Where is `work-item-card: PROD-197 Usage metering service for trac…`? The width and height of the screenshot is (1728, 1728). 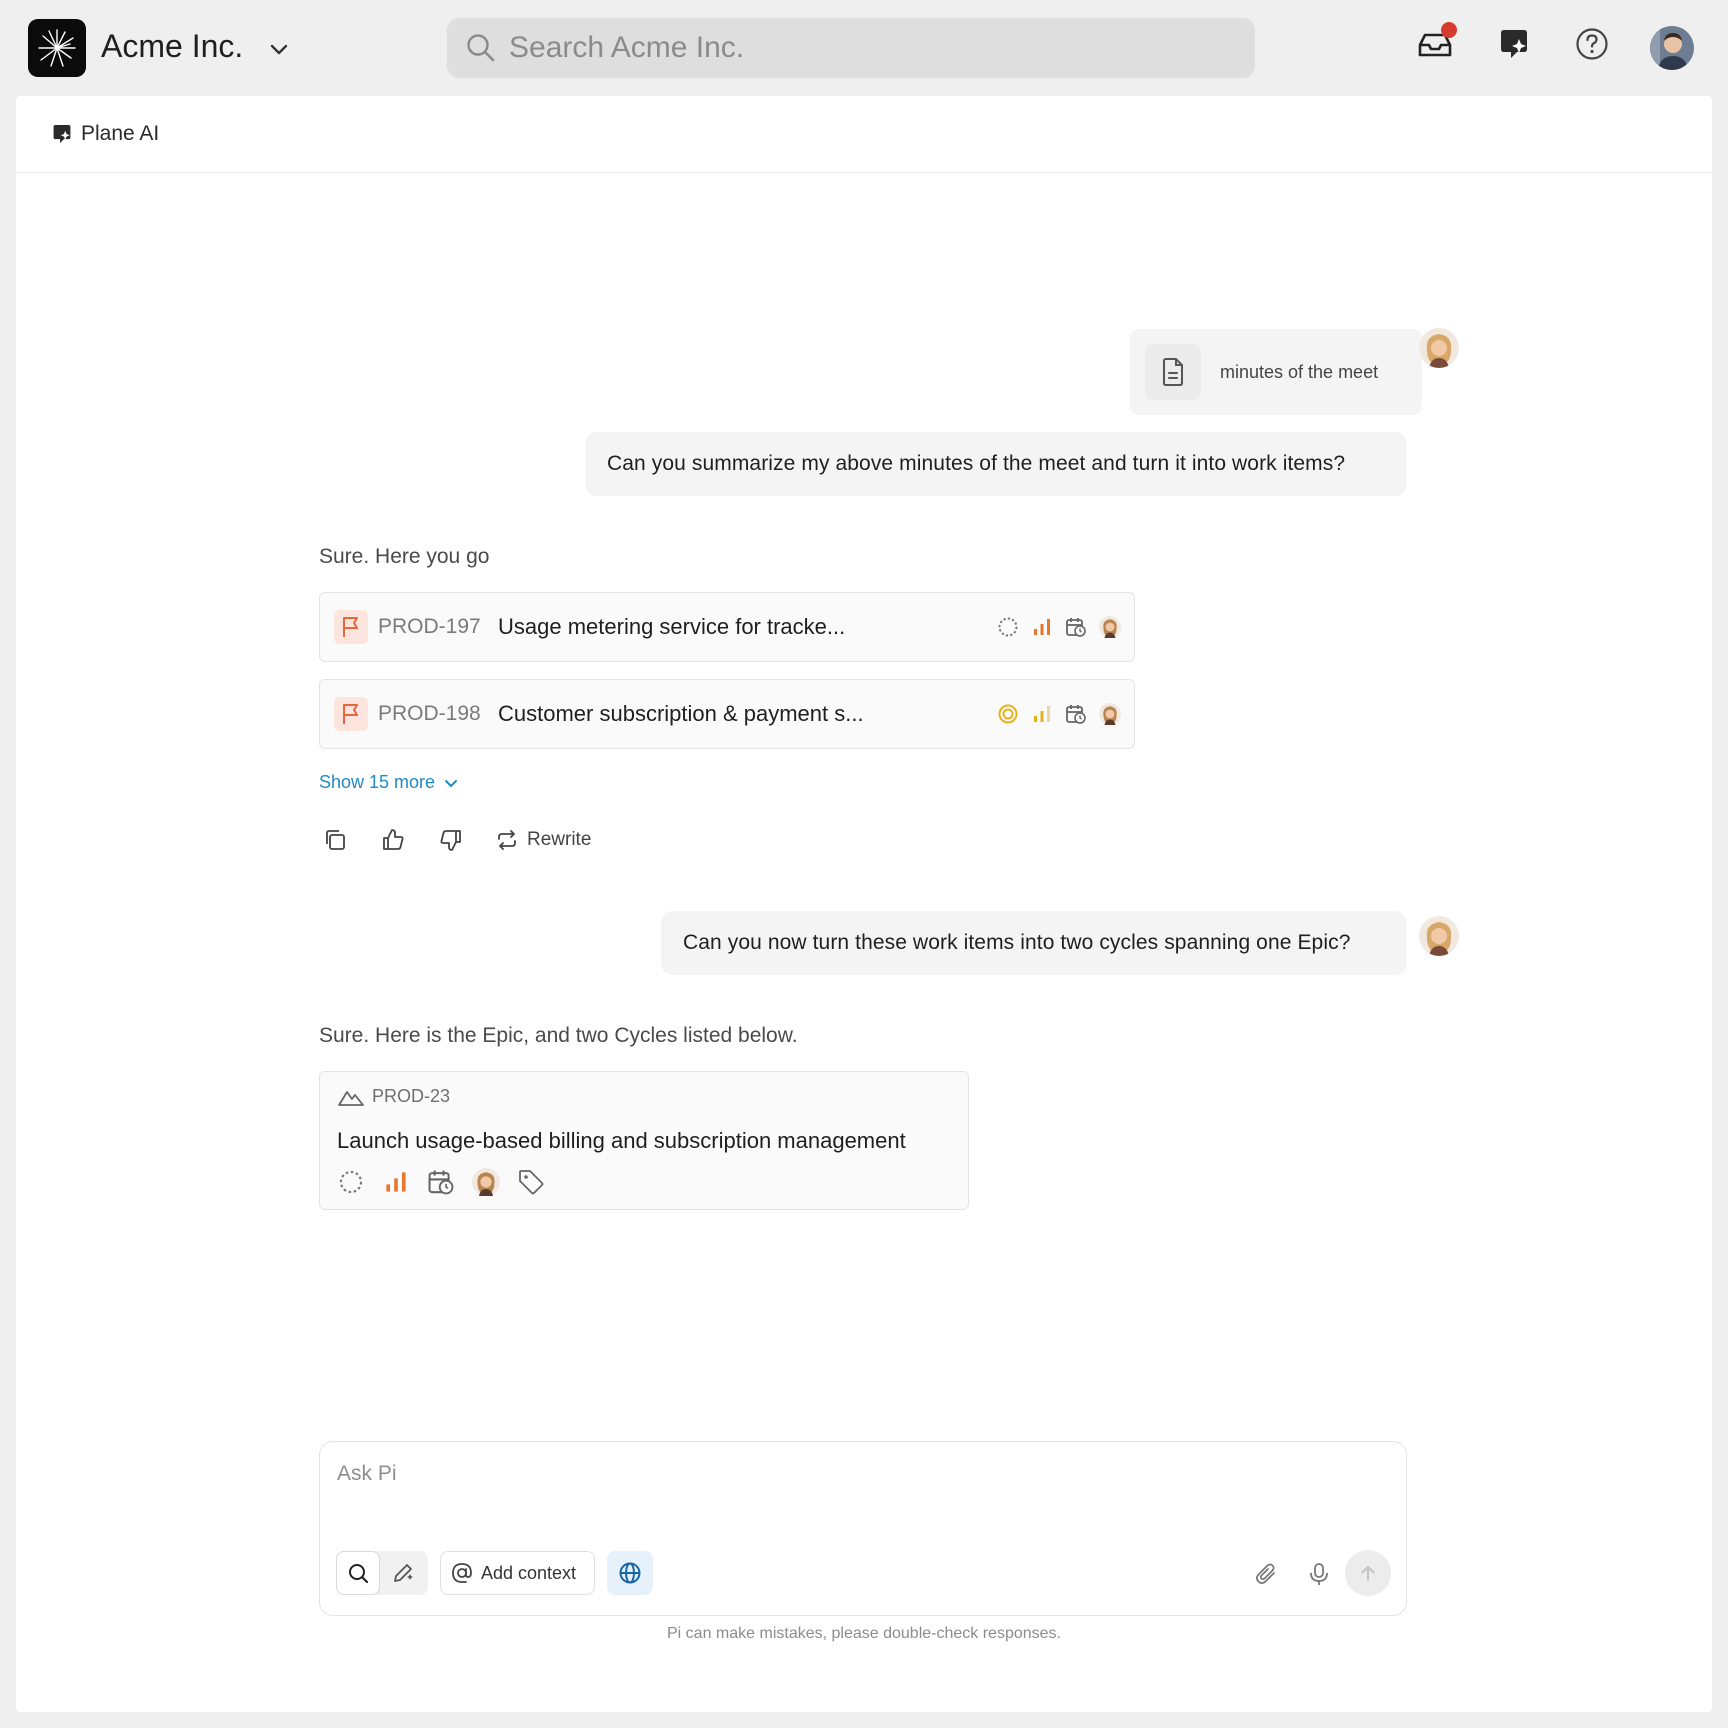 work-item-card: PROD-197 Usage metering service for trac… is located at coordinates (727, 627).